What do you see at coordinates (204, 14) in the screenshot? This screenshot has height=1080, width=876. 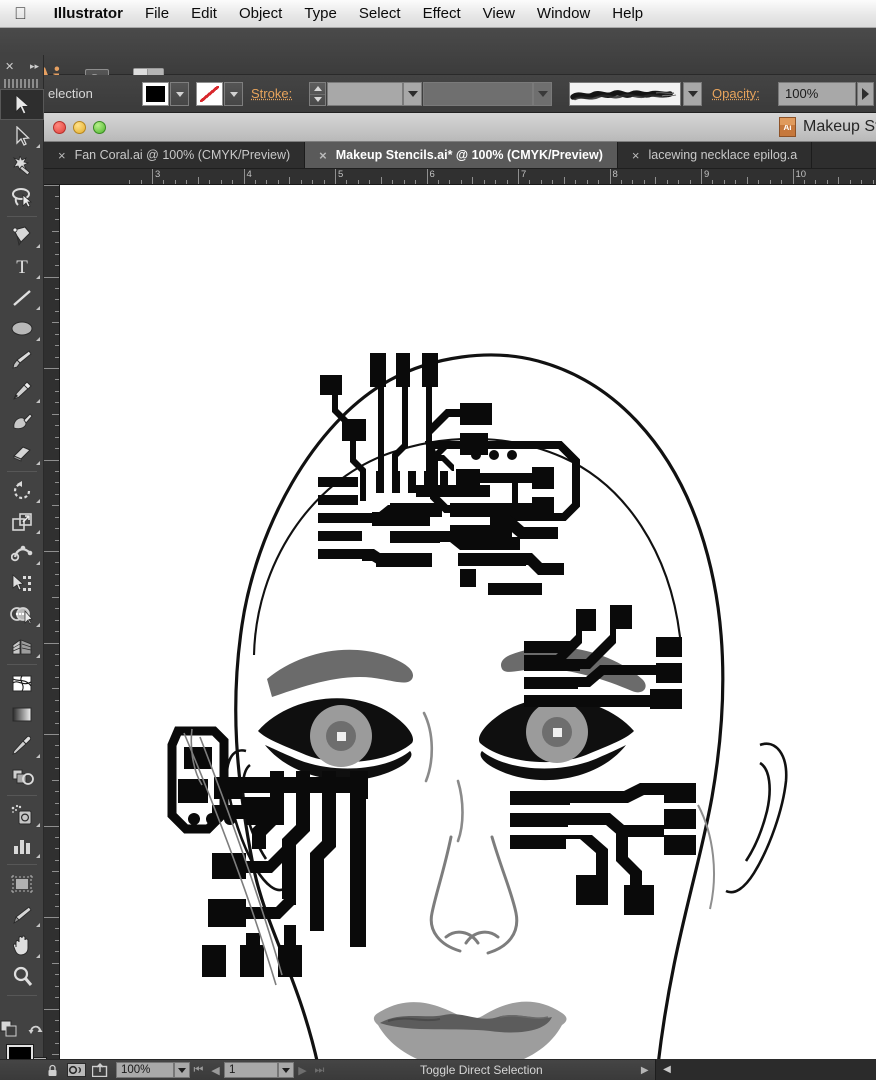 I see `menu-edit: Edit` at bounding box center [204, 14].